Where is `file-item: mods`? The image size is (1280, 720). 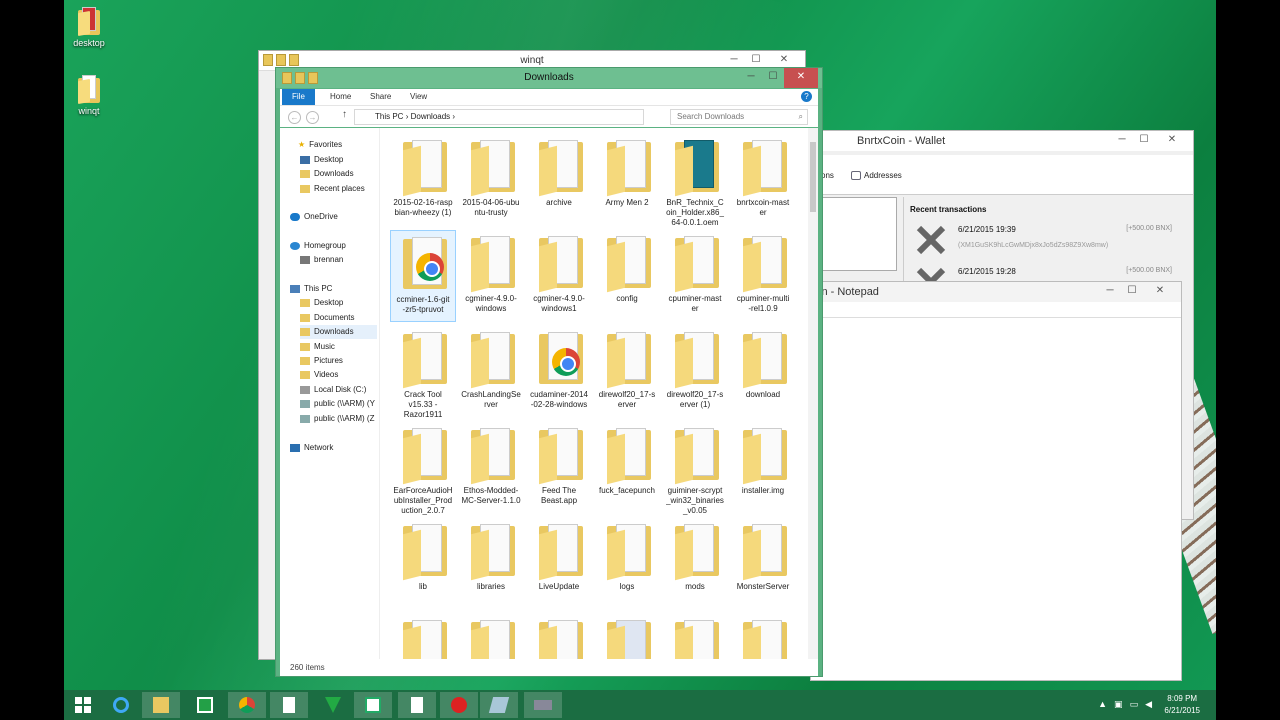 file-item: mods is located at coordinates (695, 564).